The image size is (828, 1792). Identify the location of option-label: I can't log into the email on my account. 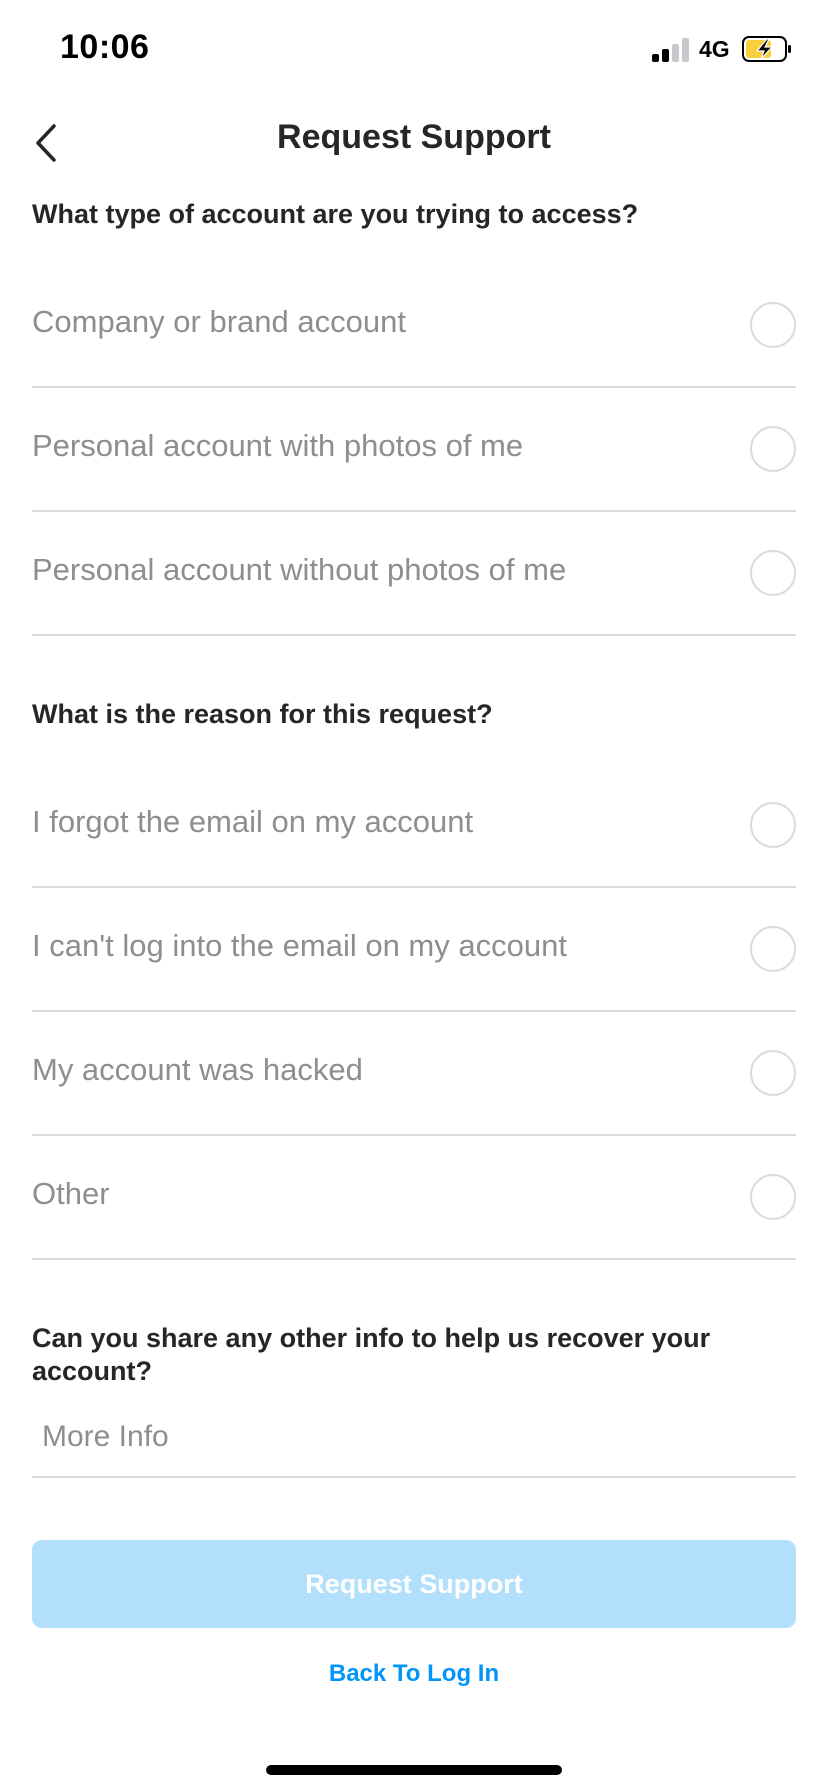
(299, 945).